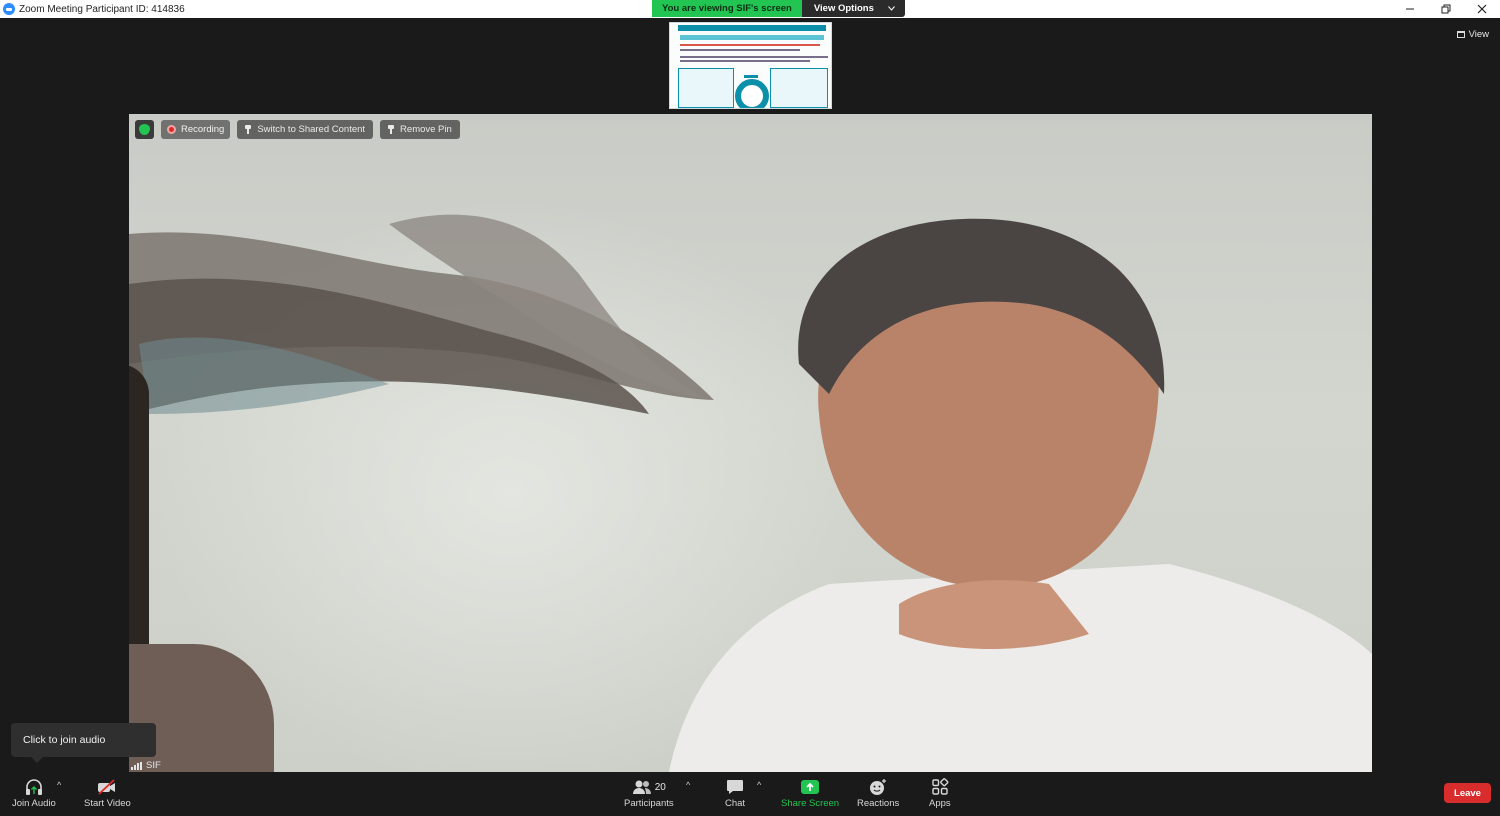 The width and height of the screenshot is (1500, 816). I want to click on signal-strength-icon, so click(136, 765).